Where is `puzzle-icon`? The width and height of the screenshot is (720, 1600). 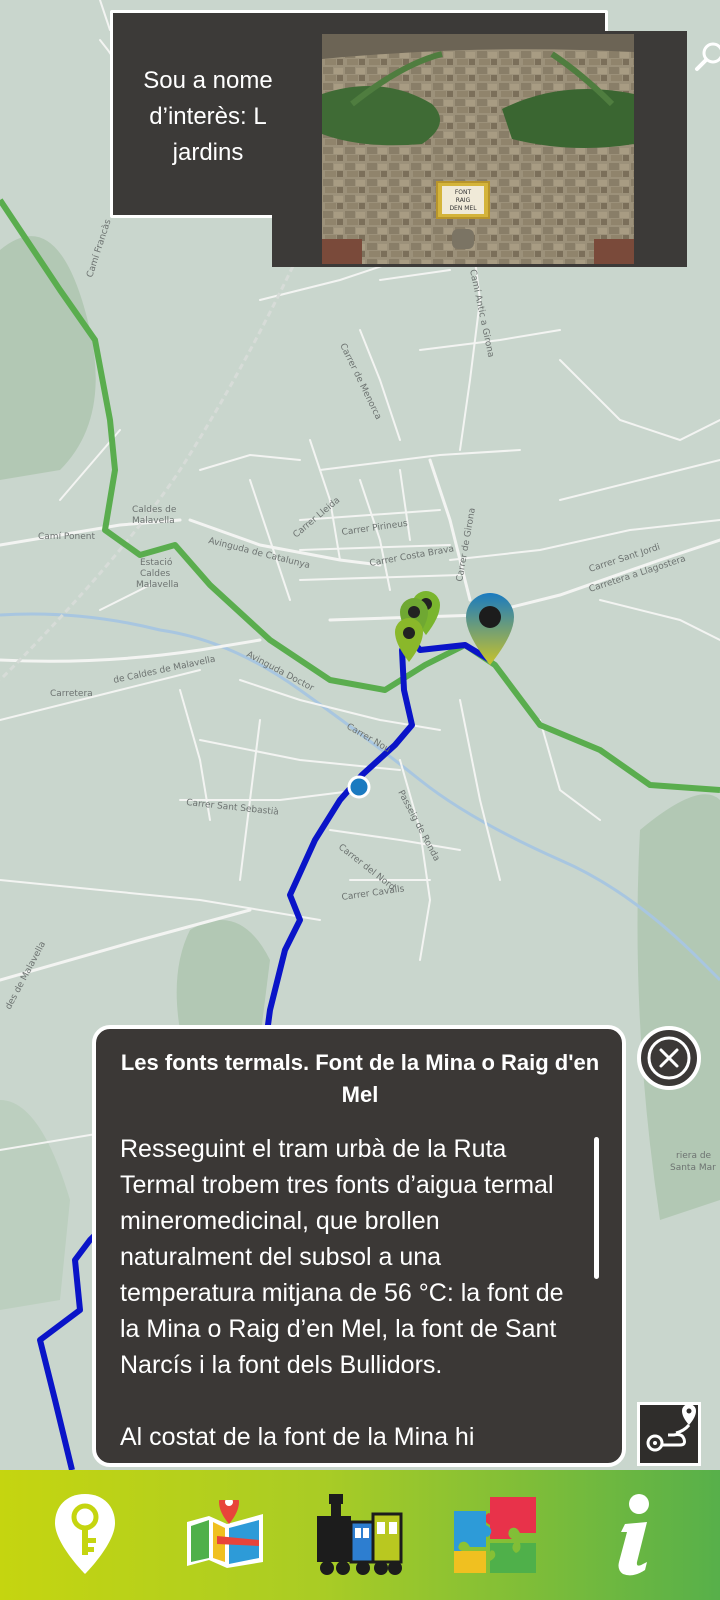
puzzle-icon is located at coordinates (495, 1535).